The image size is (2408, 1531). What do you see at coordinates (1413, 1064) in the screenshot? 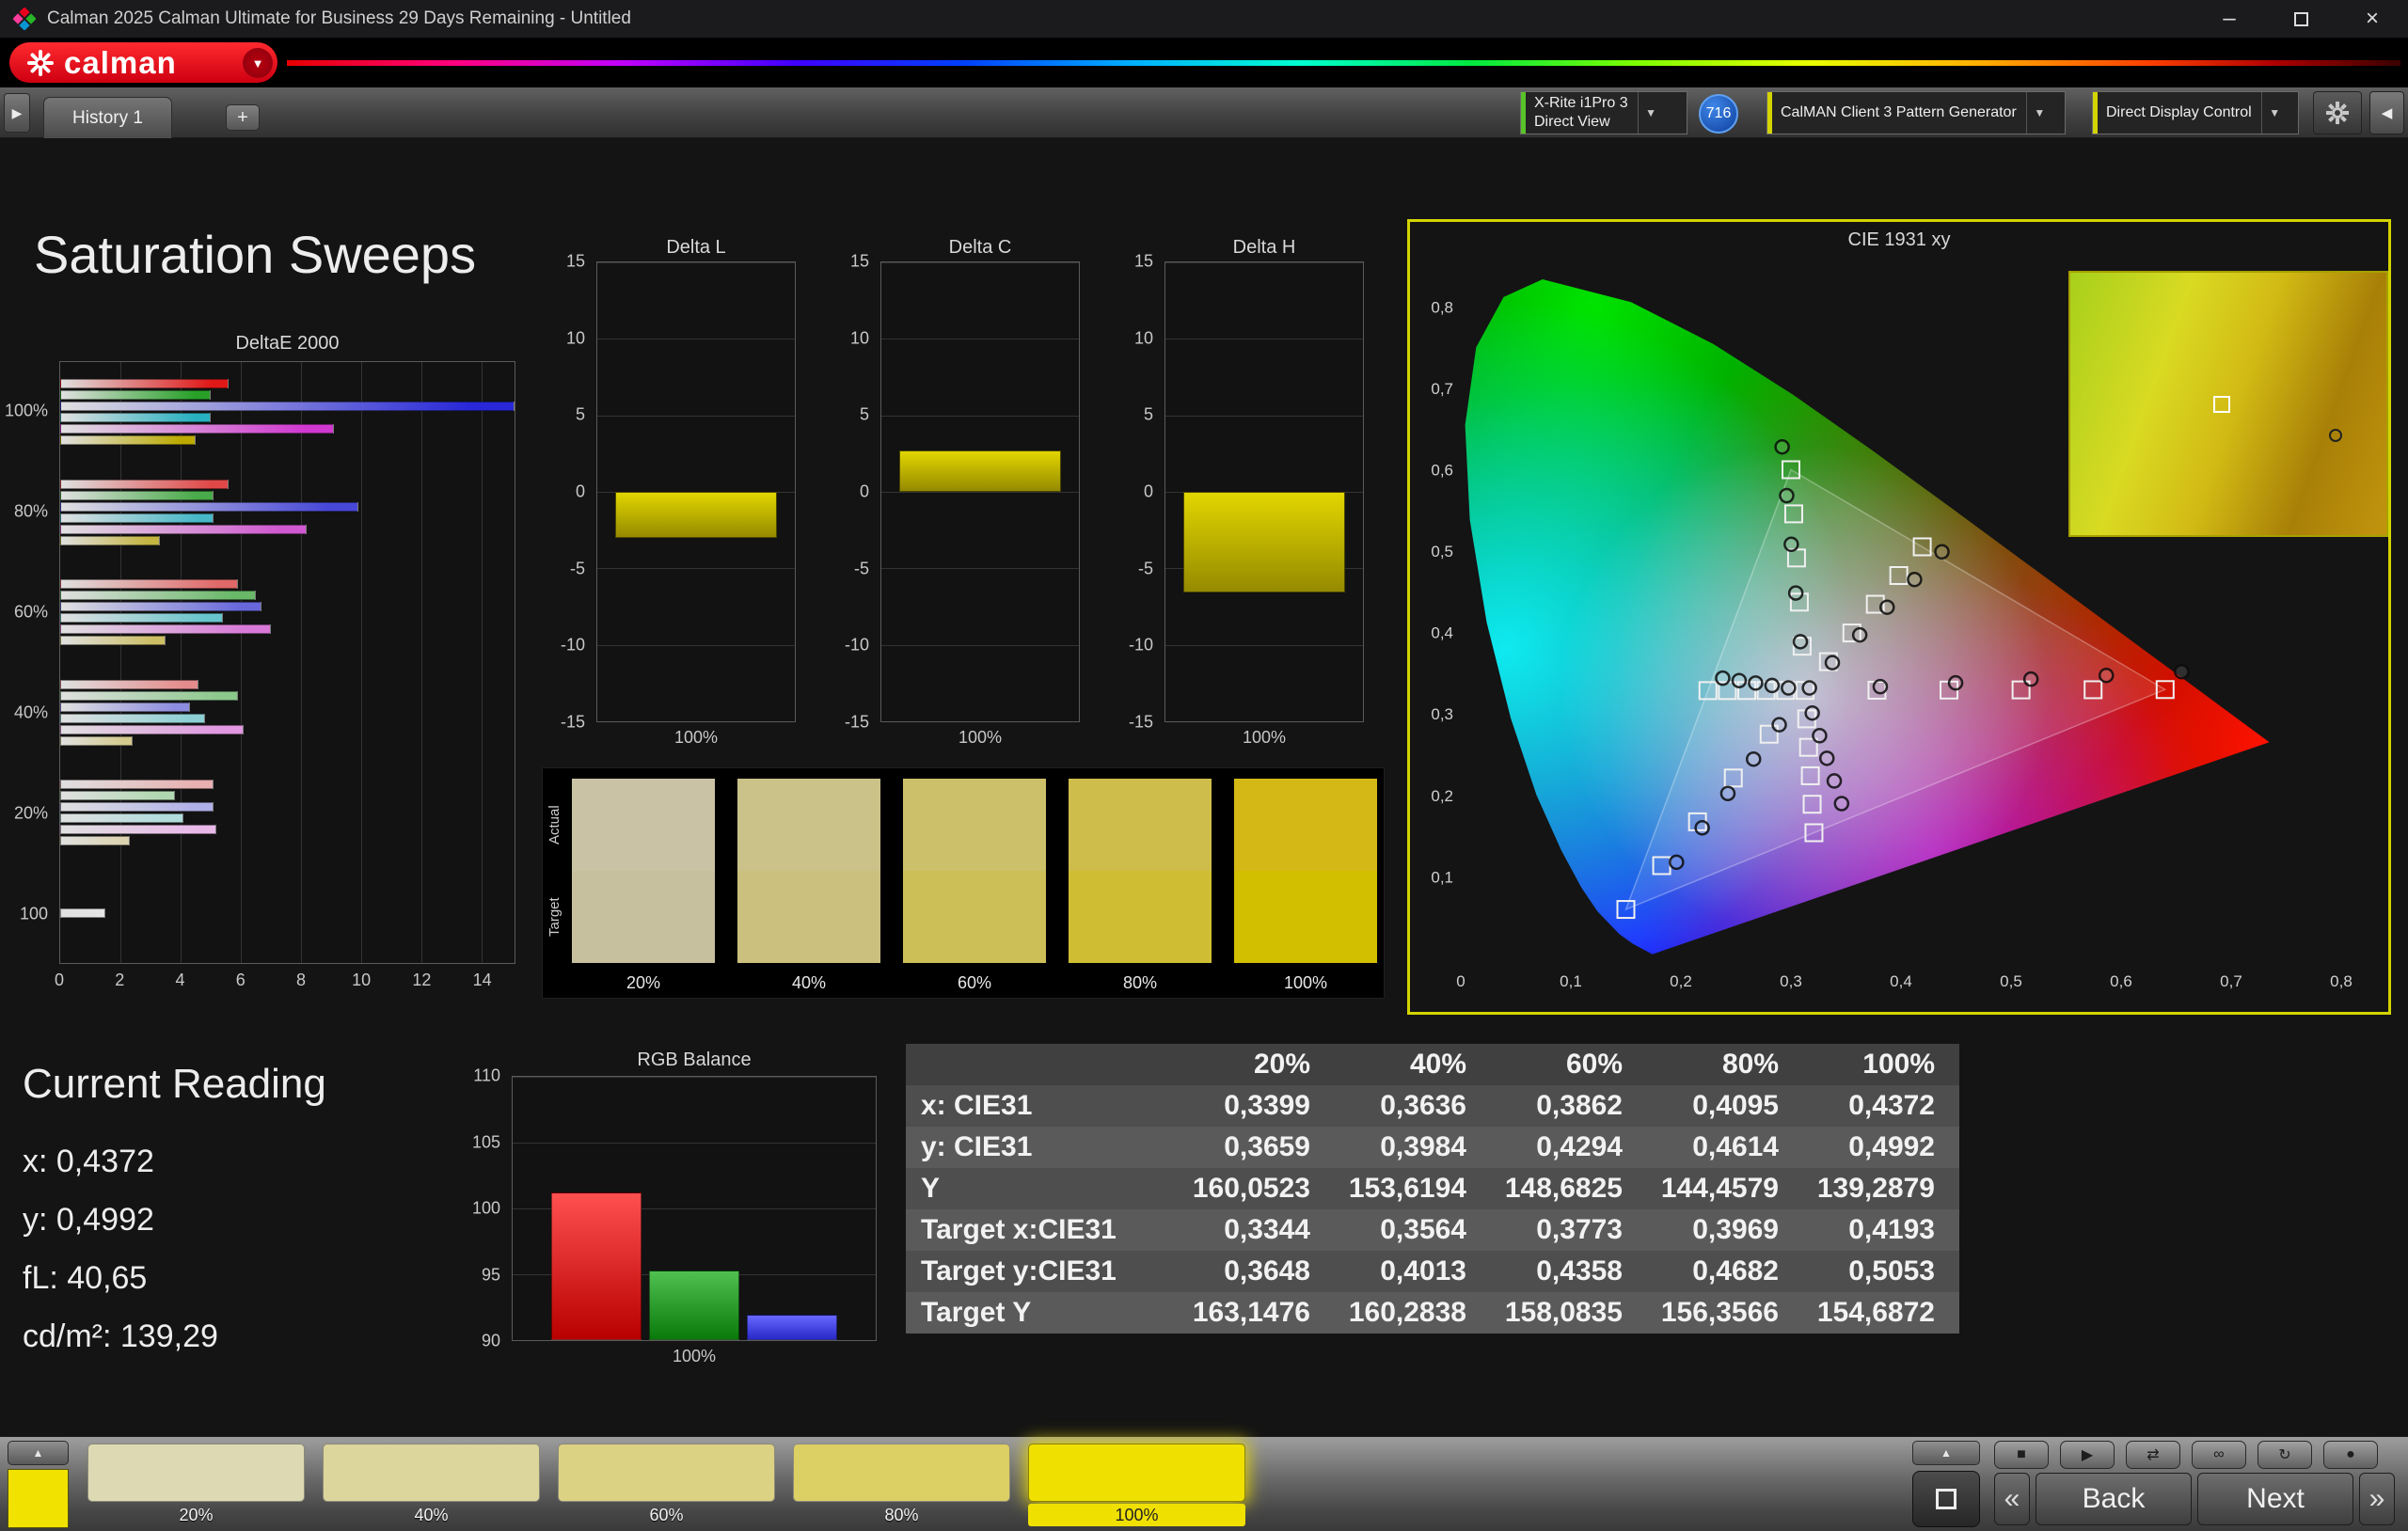
I see `table-column-header: 40%` at bounding box center [1413, 1064].